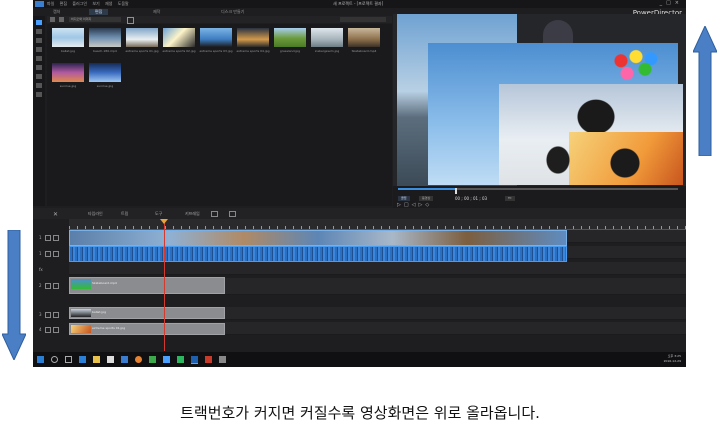 This screenshot has width=720, height=436. What do you see at coordinates (318, 238) in the screenshot?
I see `main-video-clip` at bounding box center [318, 238].